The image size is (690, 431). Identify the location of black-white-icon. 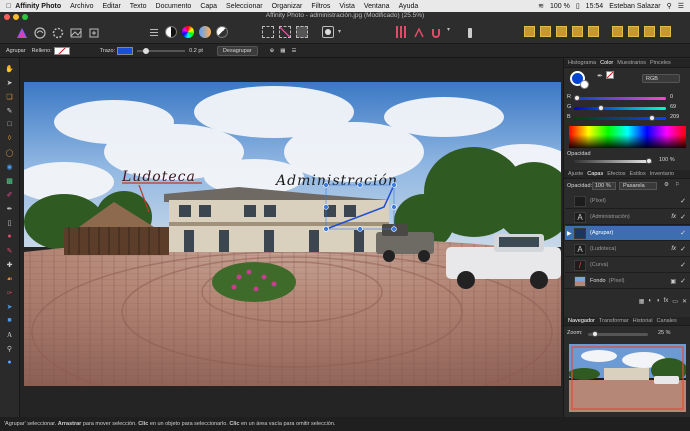
(171, 32).